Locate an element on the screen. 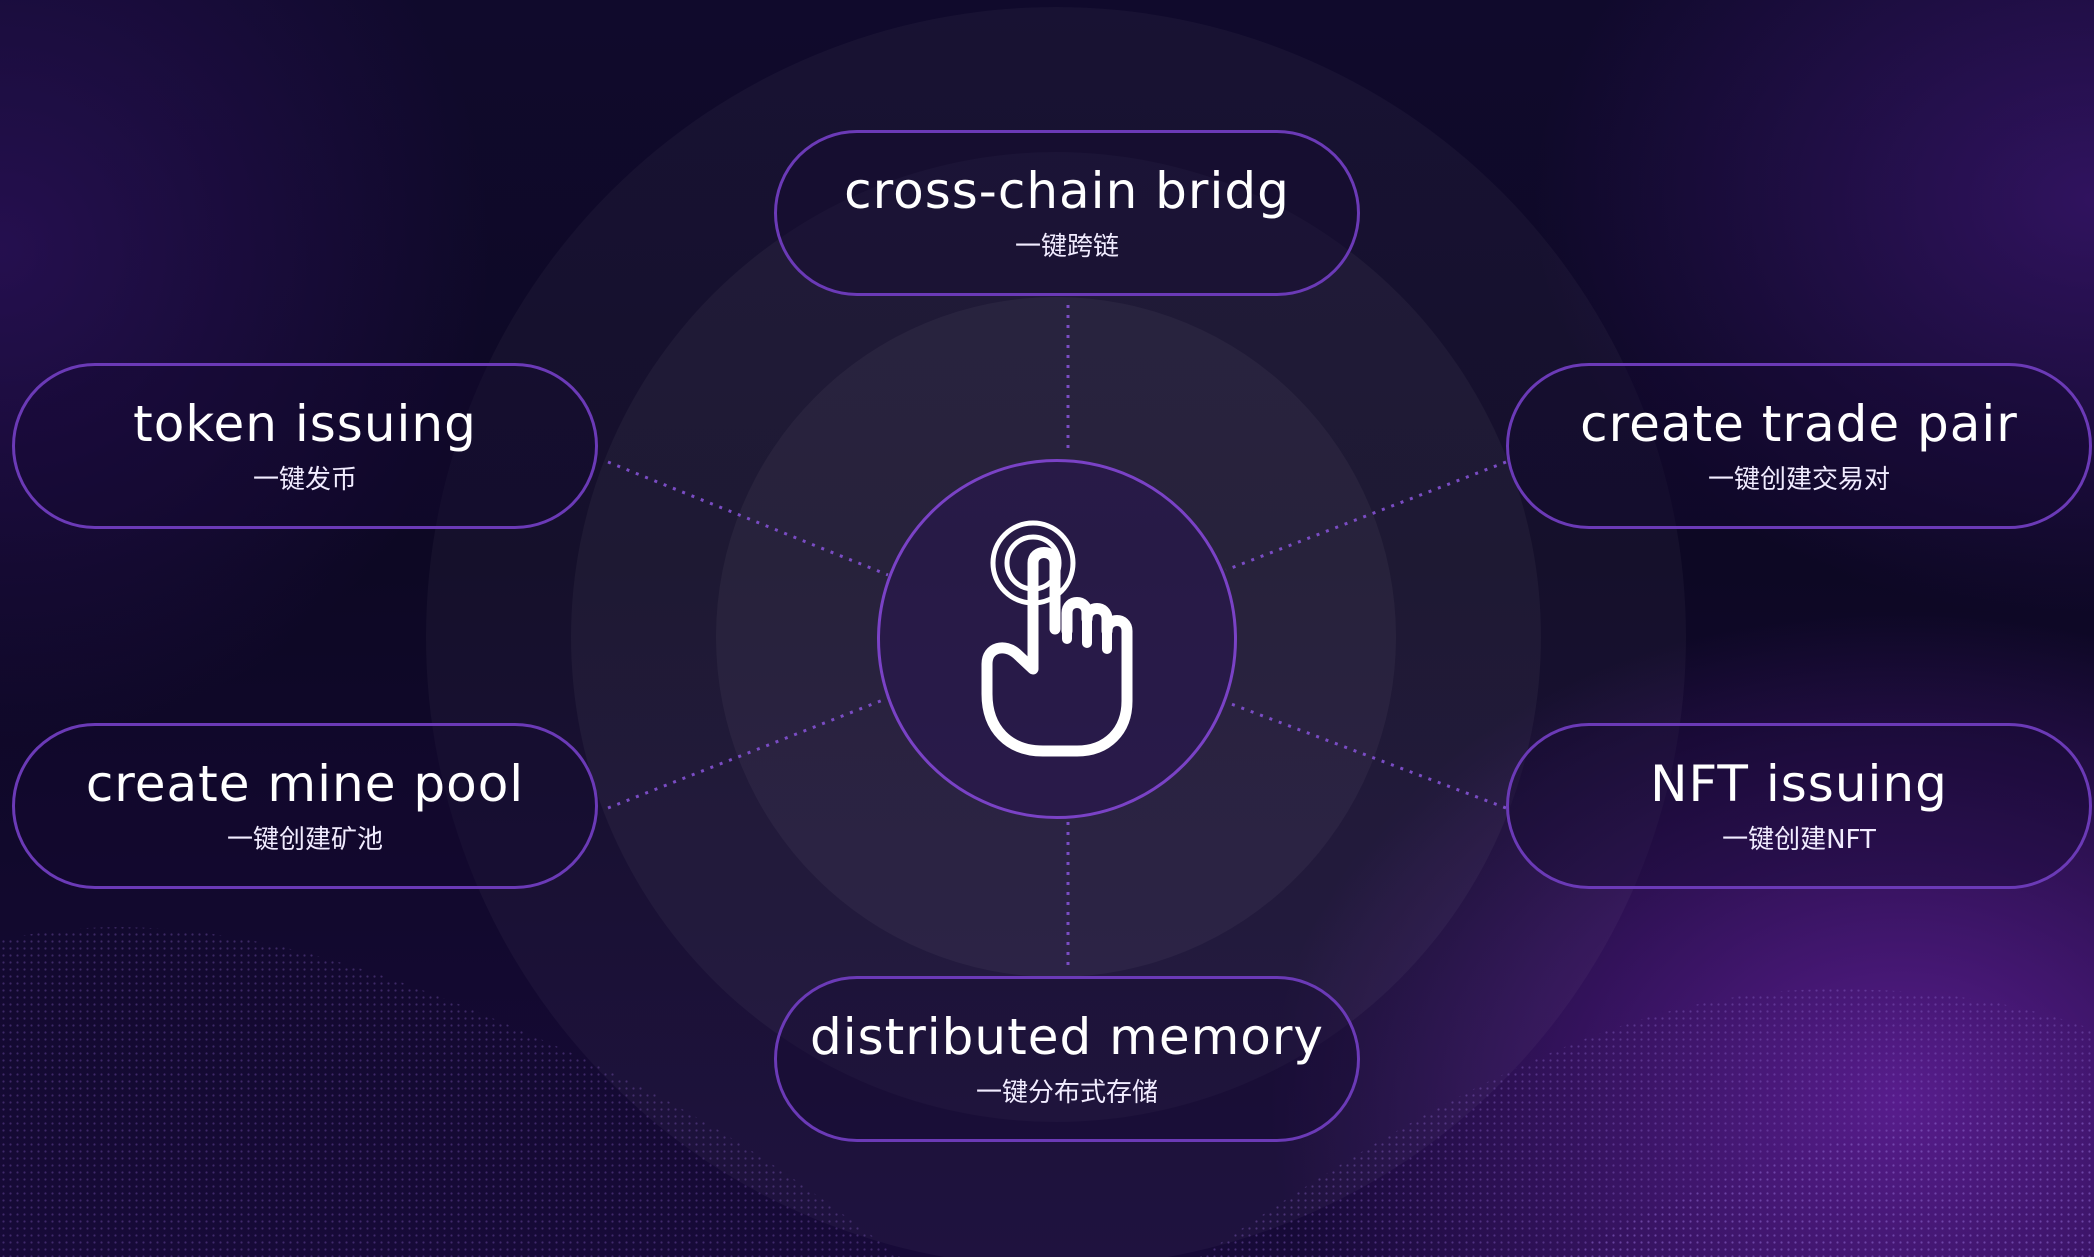 The image size is (2094, 1257). tap-hand-icon is located at coordinates (1057, 638).